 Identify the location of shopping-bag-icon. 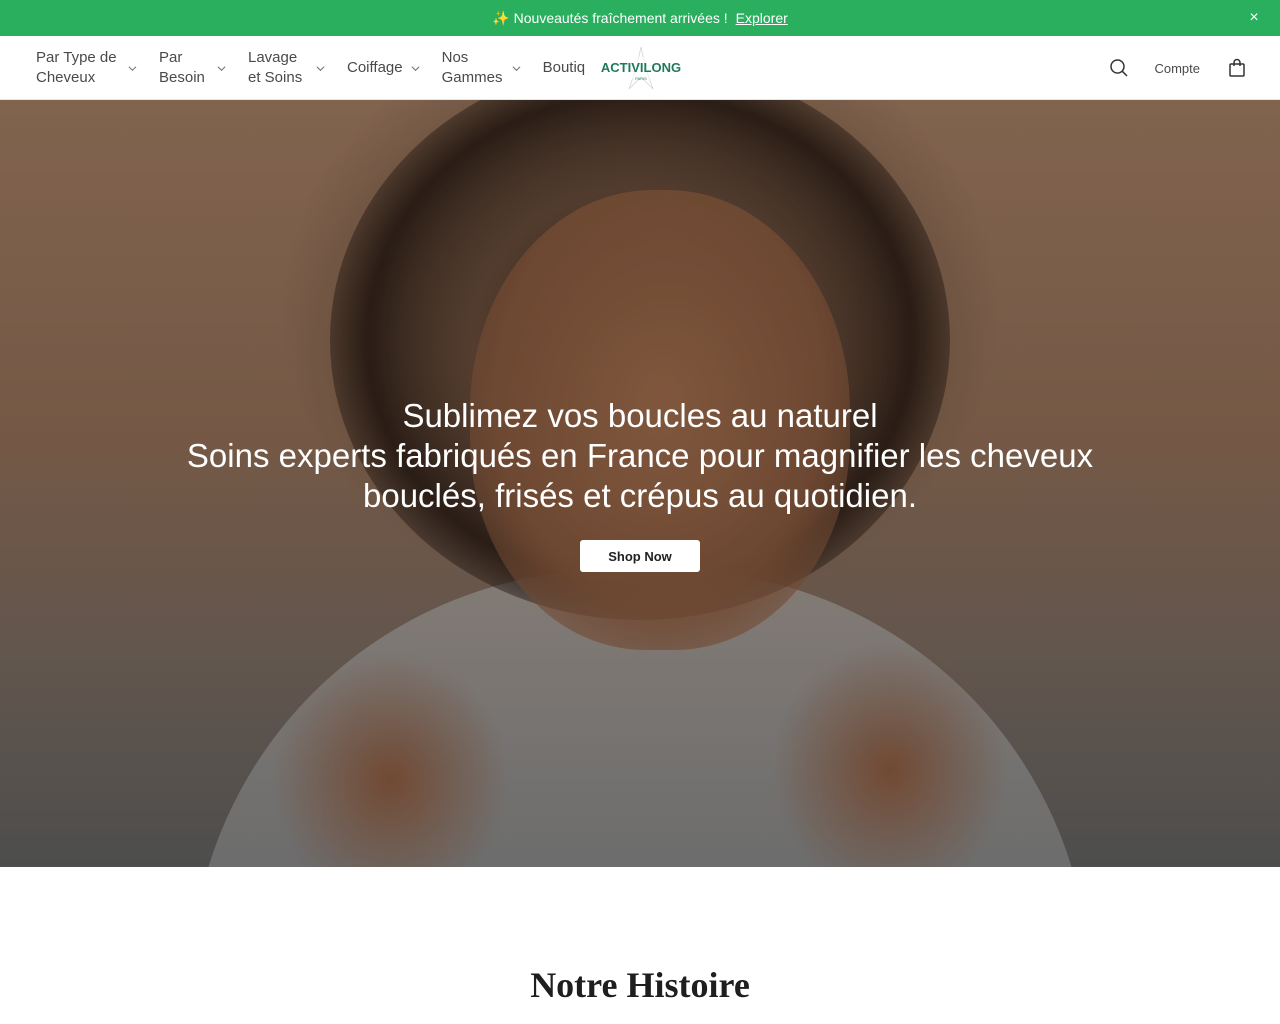
(1237, 67).